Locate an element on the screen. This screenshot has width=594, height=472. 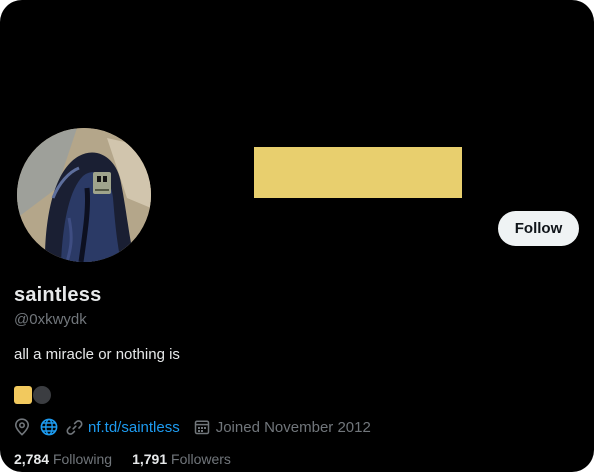
followers-label: Followers is located at coordinates (201, 459).